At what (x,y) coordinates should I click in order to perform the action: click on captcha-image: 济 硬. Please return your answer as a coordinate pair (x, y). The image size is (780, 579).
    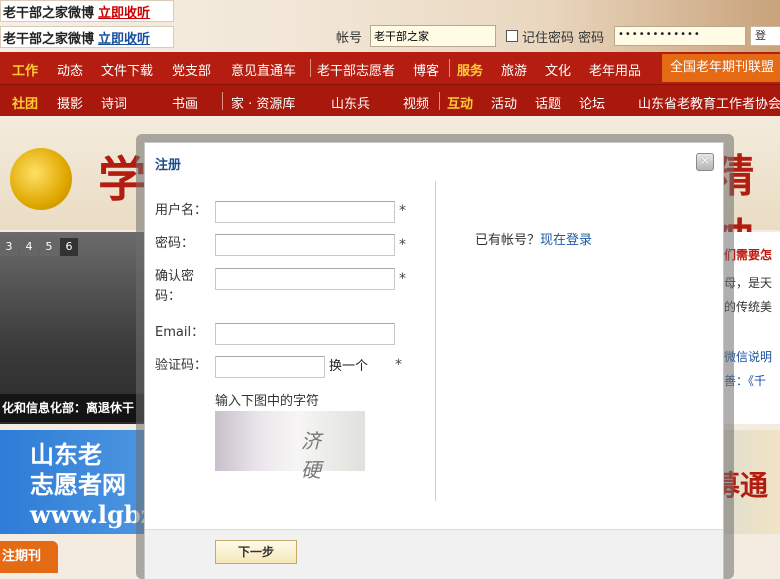
    Looking at the image, I should click on (290, 446).